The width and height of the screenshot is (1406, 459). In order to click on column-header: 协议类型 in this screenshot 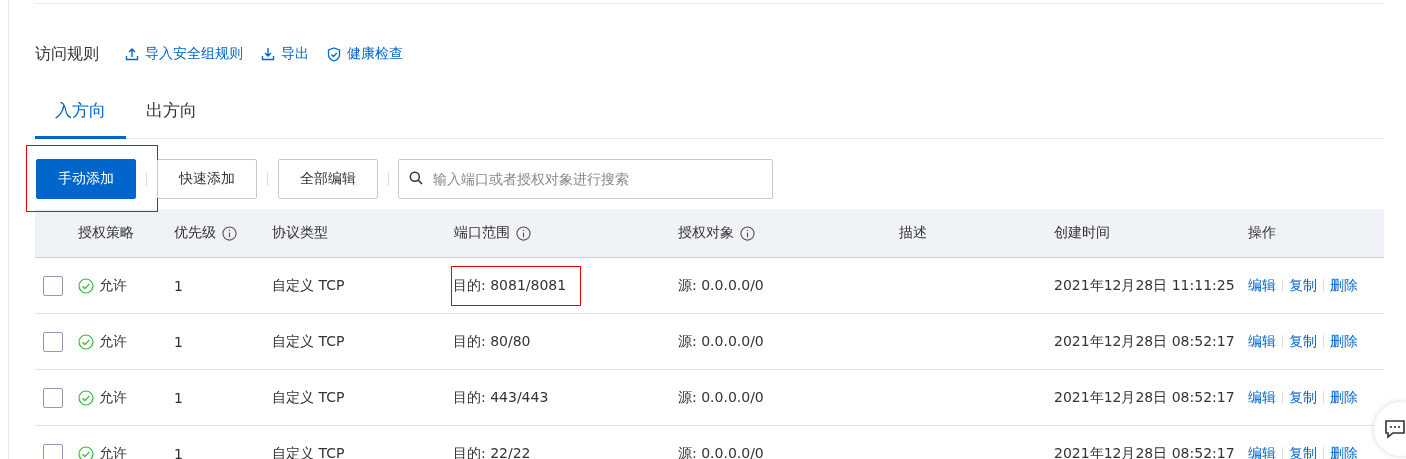, I will do `click(300, 233)`.